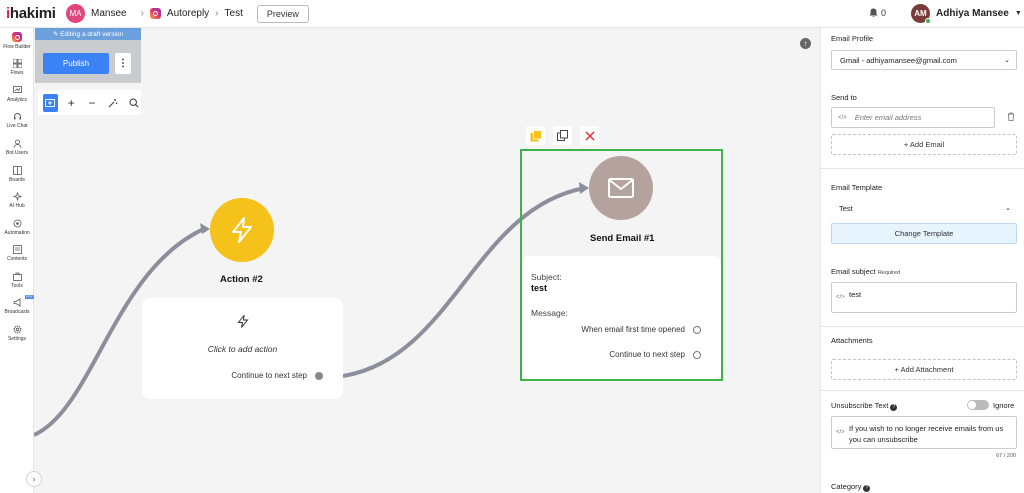  Describe the element at coordinates (50, 102) in the screenshot. I see `add-node-button` at that location.